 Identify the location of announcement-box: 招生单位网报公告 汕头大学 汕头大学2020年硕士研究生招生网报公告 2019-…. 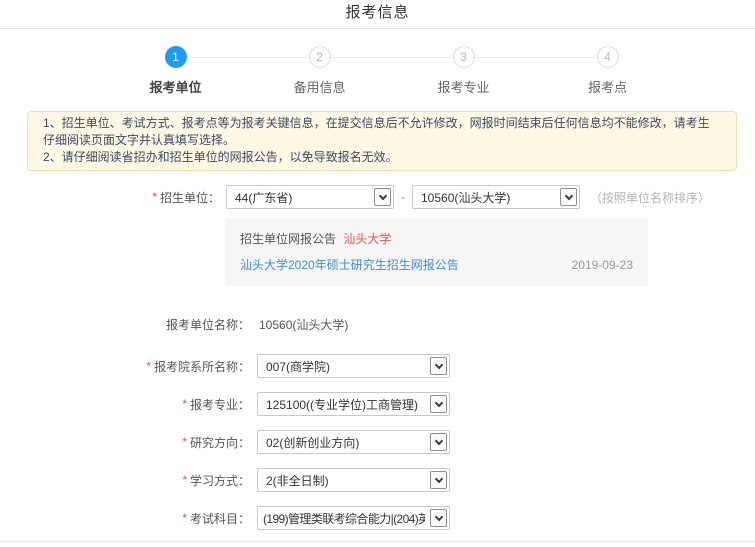
(436, 252).